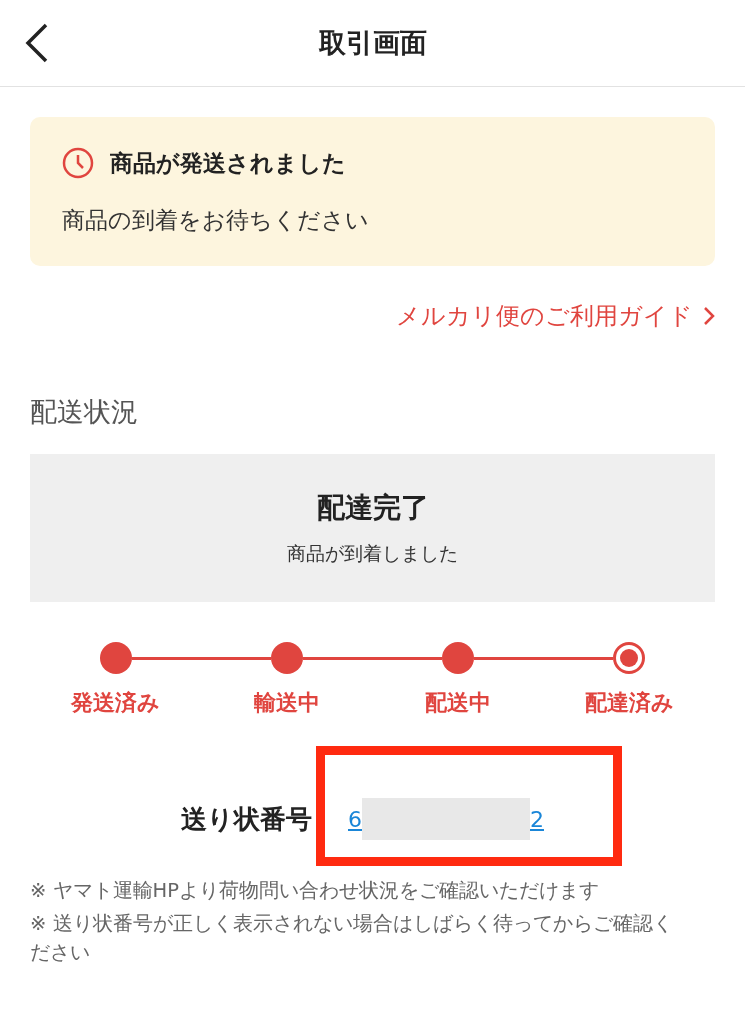 This screenshot has width=745, height=1024. I want to click on note-text: ※ 送り状番号が正しく表示されない場合はしばらく待ってからご確認ください, so click(352, 938).